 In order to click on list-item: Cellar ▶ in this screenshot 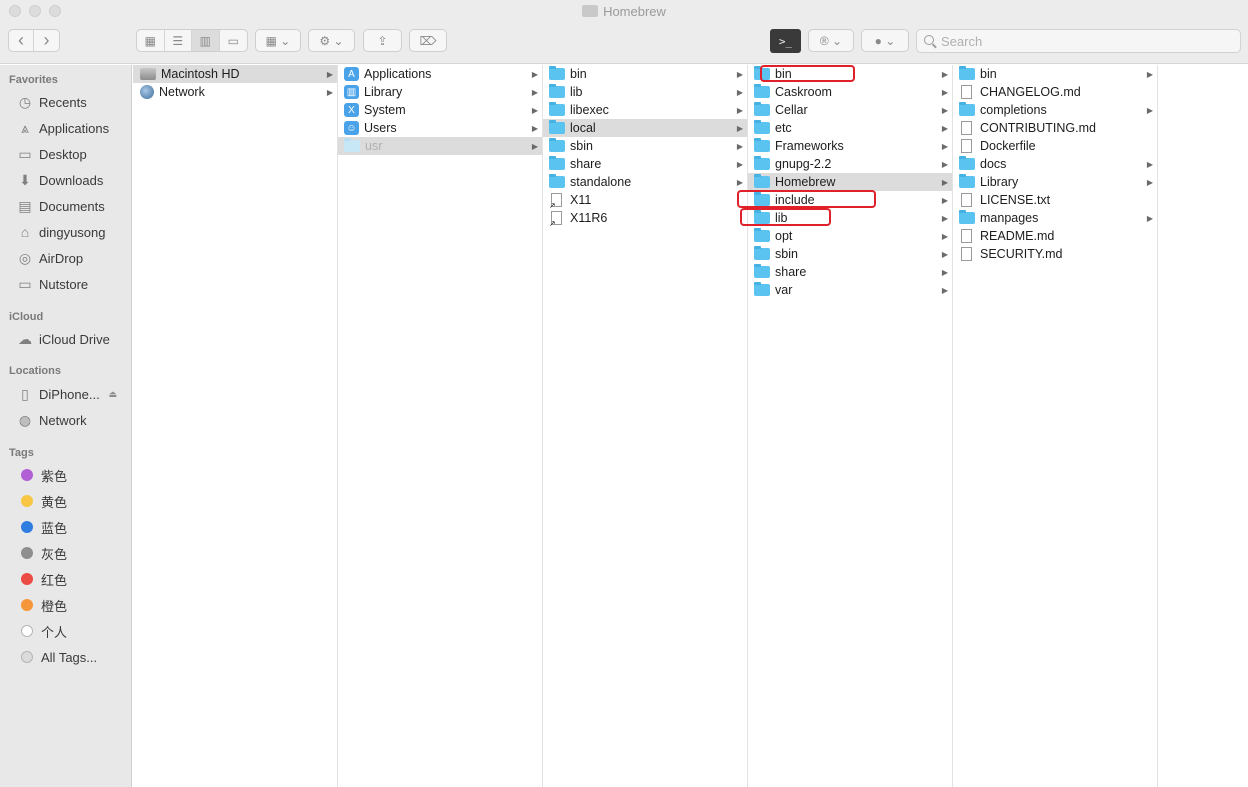, I will do `click(850, 110)`.